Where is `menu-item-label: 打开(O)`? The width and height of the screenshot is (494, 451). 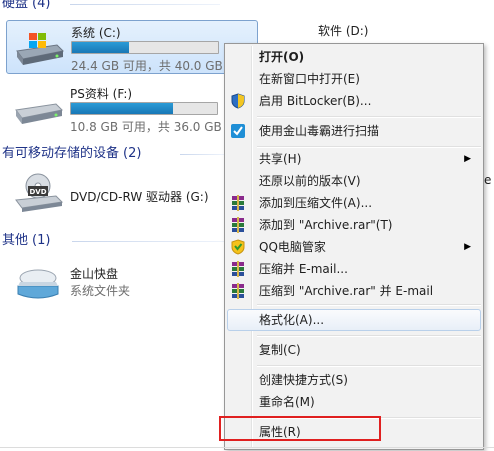
menu-item-label: 打开(O) is located at coordinates (282, 57).